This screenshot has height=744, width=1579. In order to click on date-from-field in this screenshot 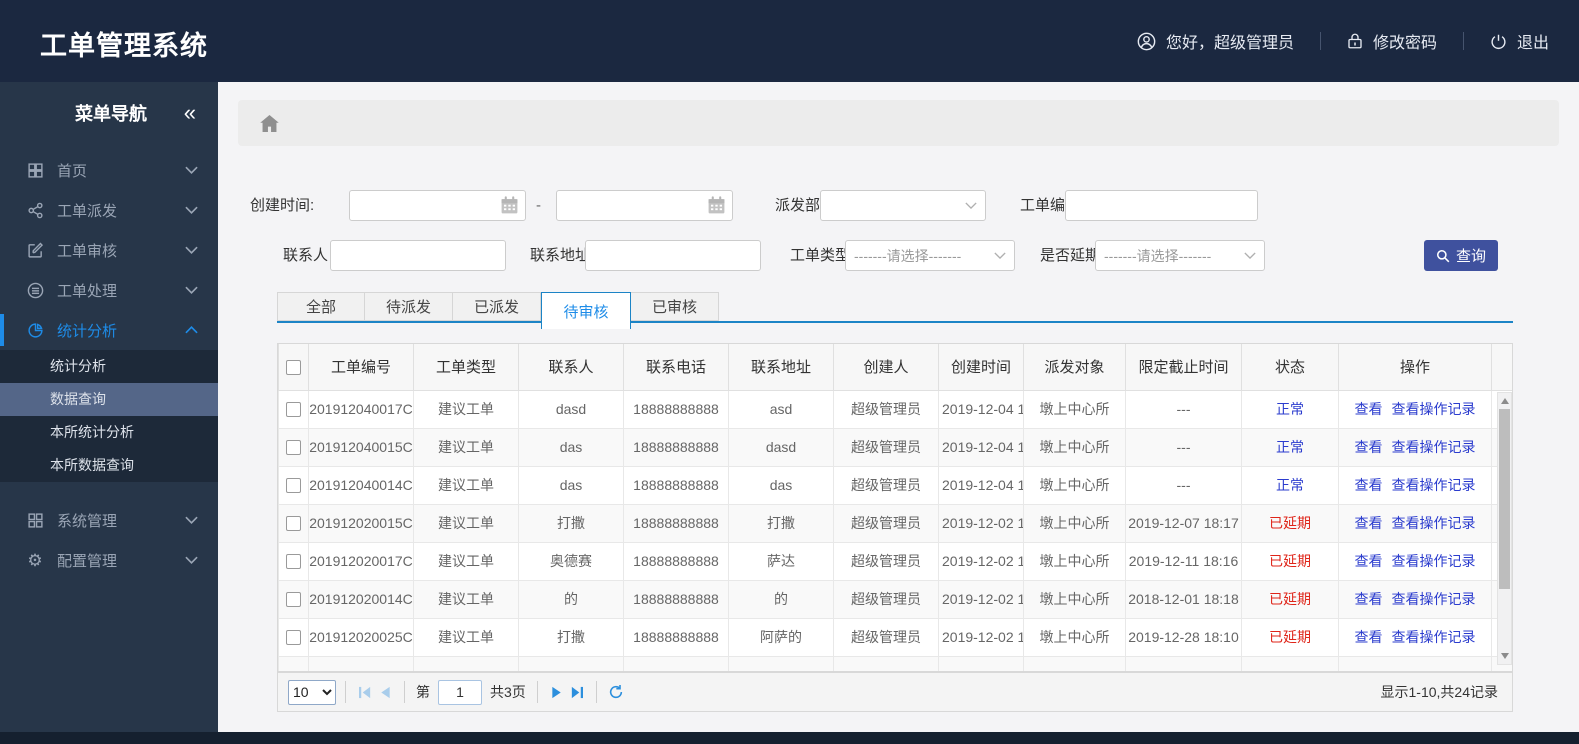, I will do `click(437, 205)`.